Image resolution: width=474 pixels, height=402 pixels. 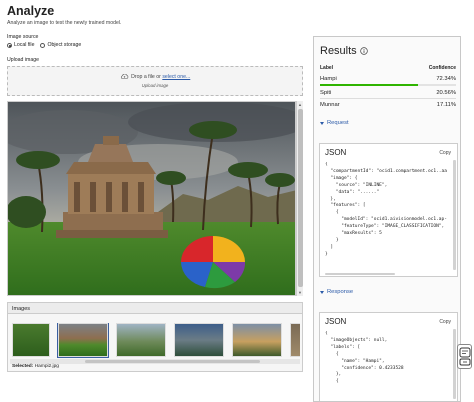 What do you see at coordinates (327, 68) in the screenshot?
I see `label-column-header: Label` at bounding box center [327, 68].